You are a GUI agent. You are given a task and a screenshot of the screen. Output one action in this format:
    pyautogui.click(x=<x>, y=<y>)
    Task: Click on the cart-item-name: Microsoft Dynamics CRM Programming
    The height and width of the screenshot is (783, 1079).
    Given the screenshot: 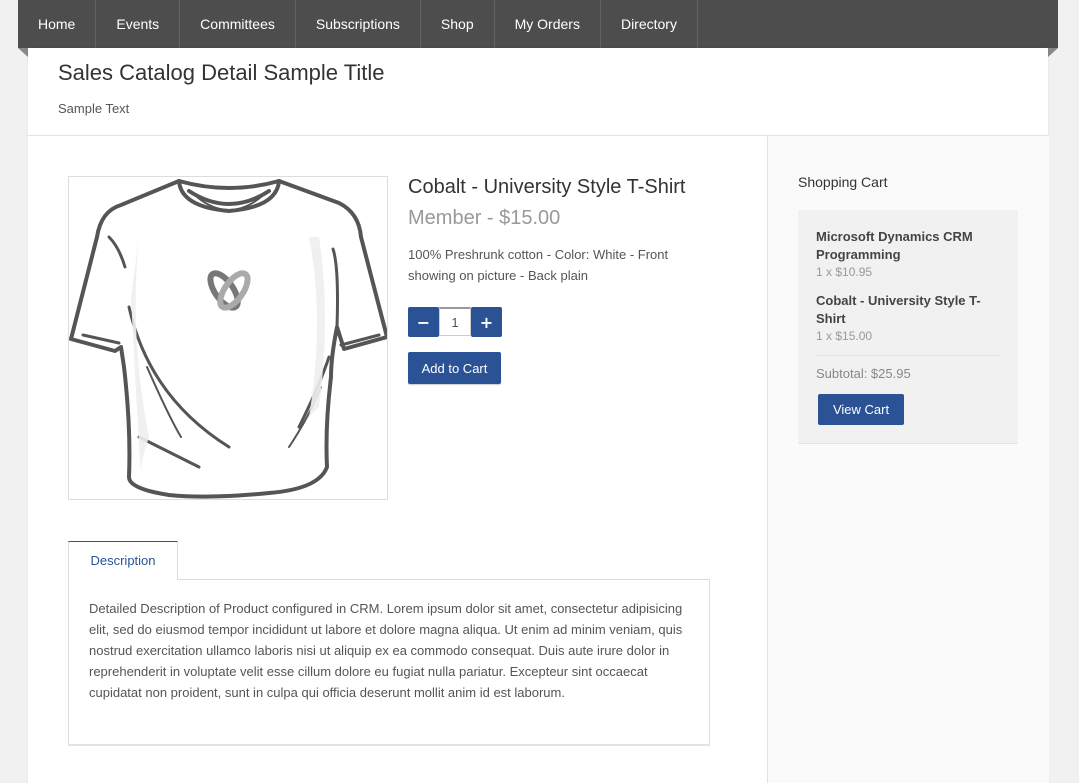 What is the action you would take?
    pyautogui.click(x=906, y=246)
    